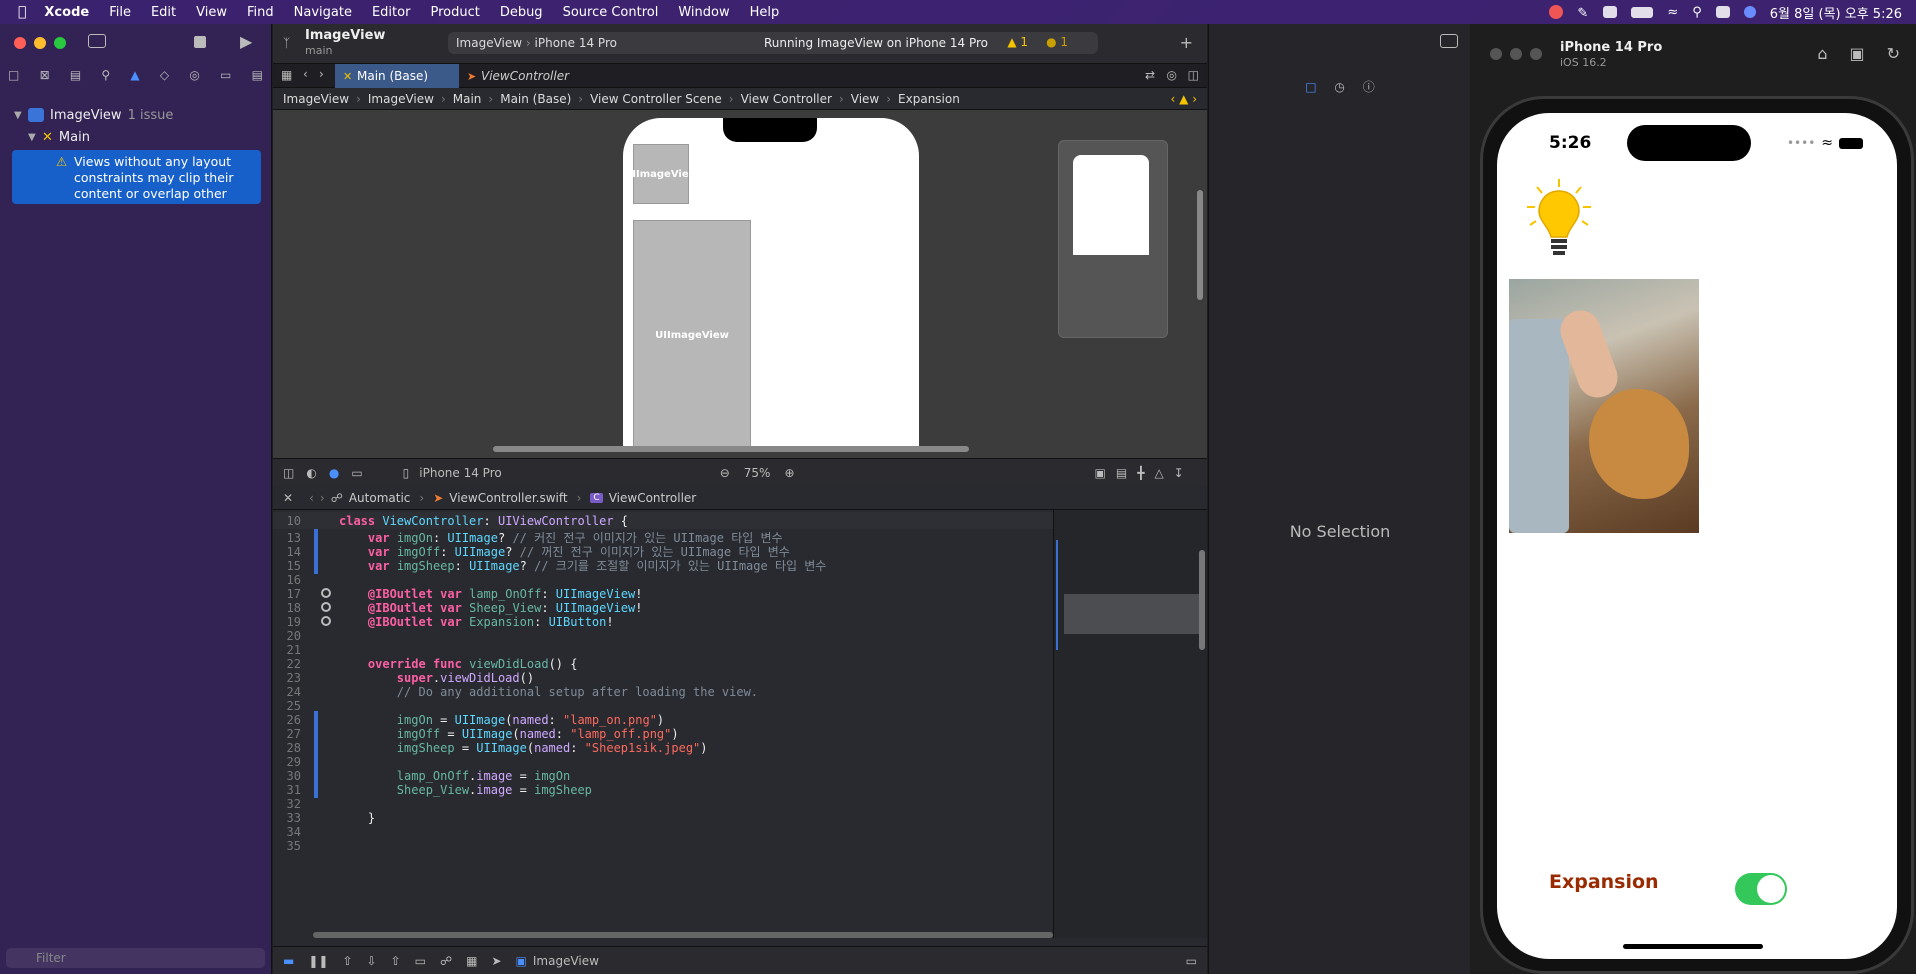 Image resolution: width=1916 pixels, height=974 pixels. Describe the element at coordinates (200, 42) in the screenshot. I see `stop-icon` at that location.